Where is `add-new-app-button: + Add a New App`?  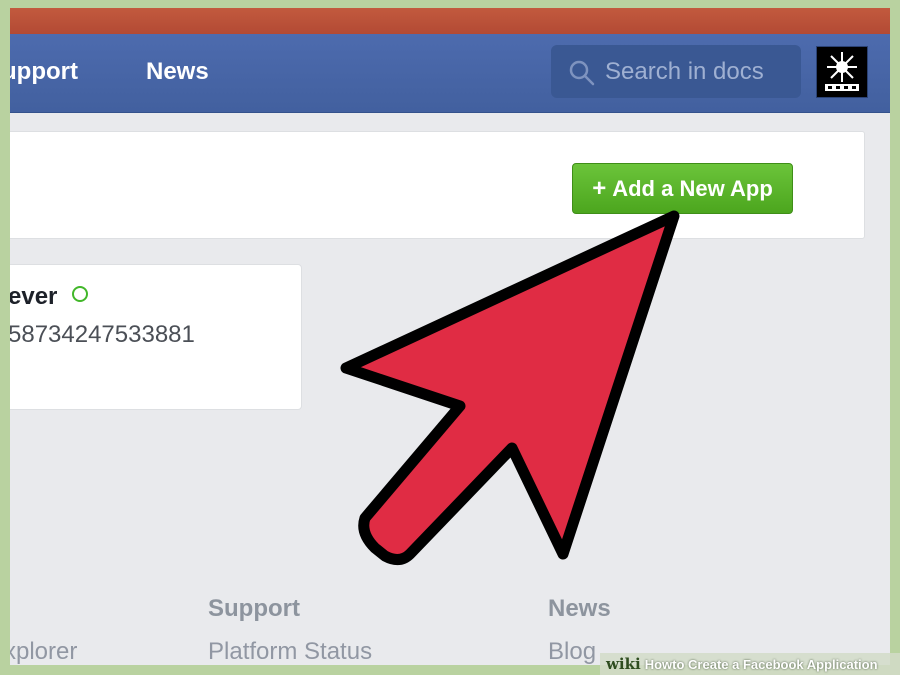
add-new-app-button: + Add a New App is located at coordinates (682, 188).